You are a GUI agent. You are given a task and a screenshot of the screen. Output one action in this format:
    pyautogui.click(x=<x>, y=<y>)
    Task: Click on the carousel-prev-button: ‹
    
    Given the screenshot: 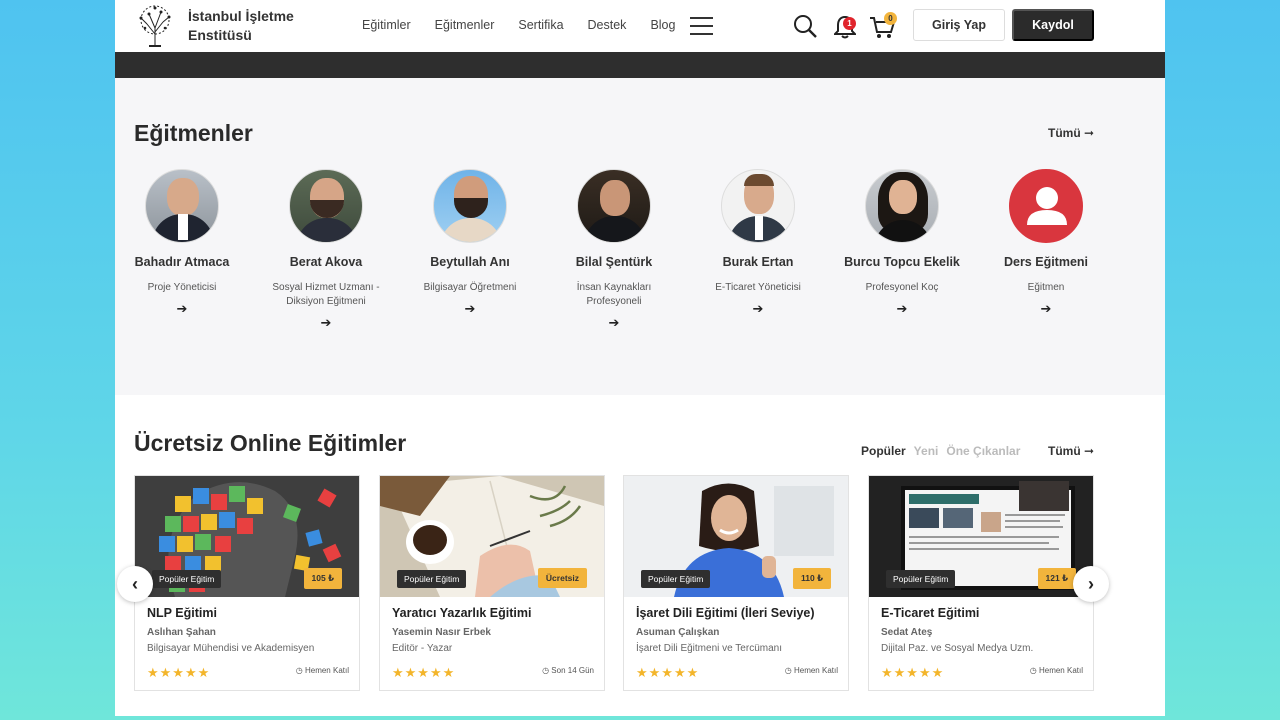 What is the action you would take?
    pyautogui.click(x=135, y=584)
    